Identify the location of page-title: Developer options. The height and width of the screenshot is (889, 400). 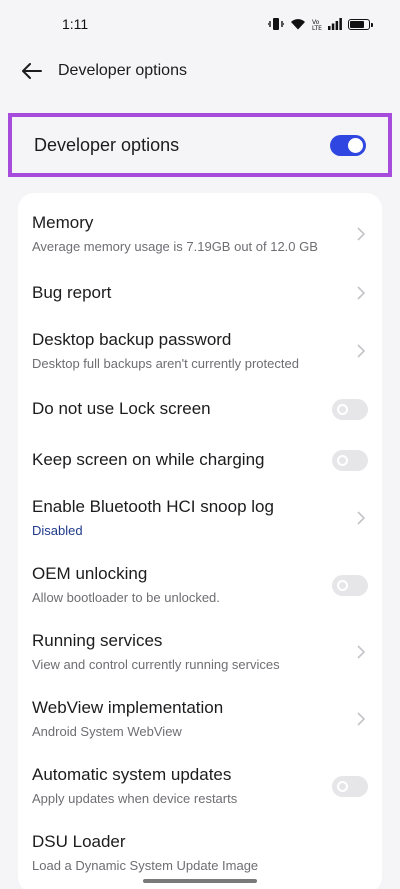
(122, 70).